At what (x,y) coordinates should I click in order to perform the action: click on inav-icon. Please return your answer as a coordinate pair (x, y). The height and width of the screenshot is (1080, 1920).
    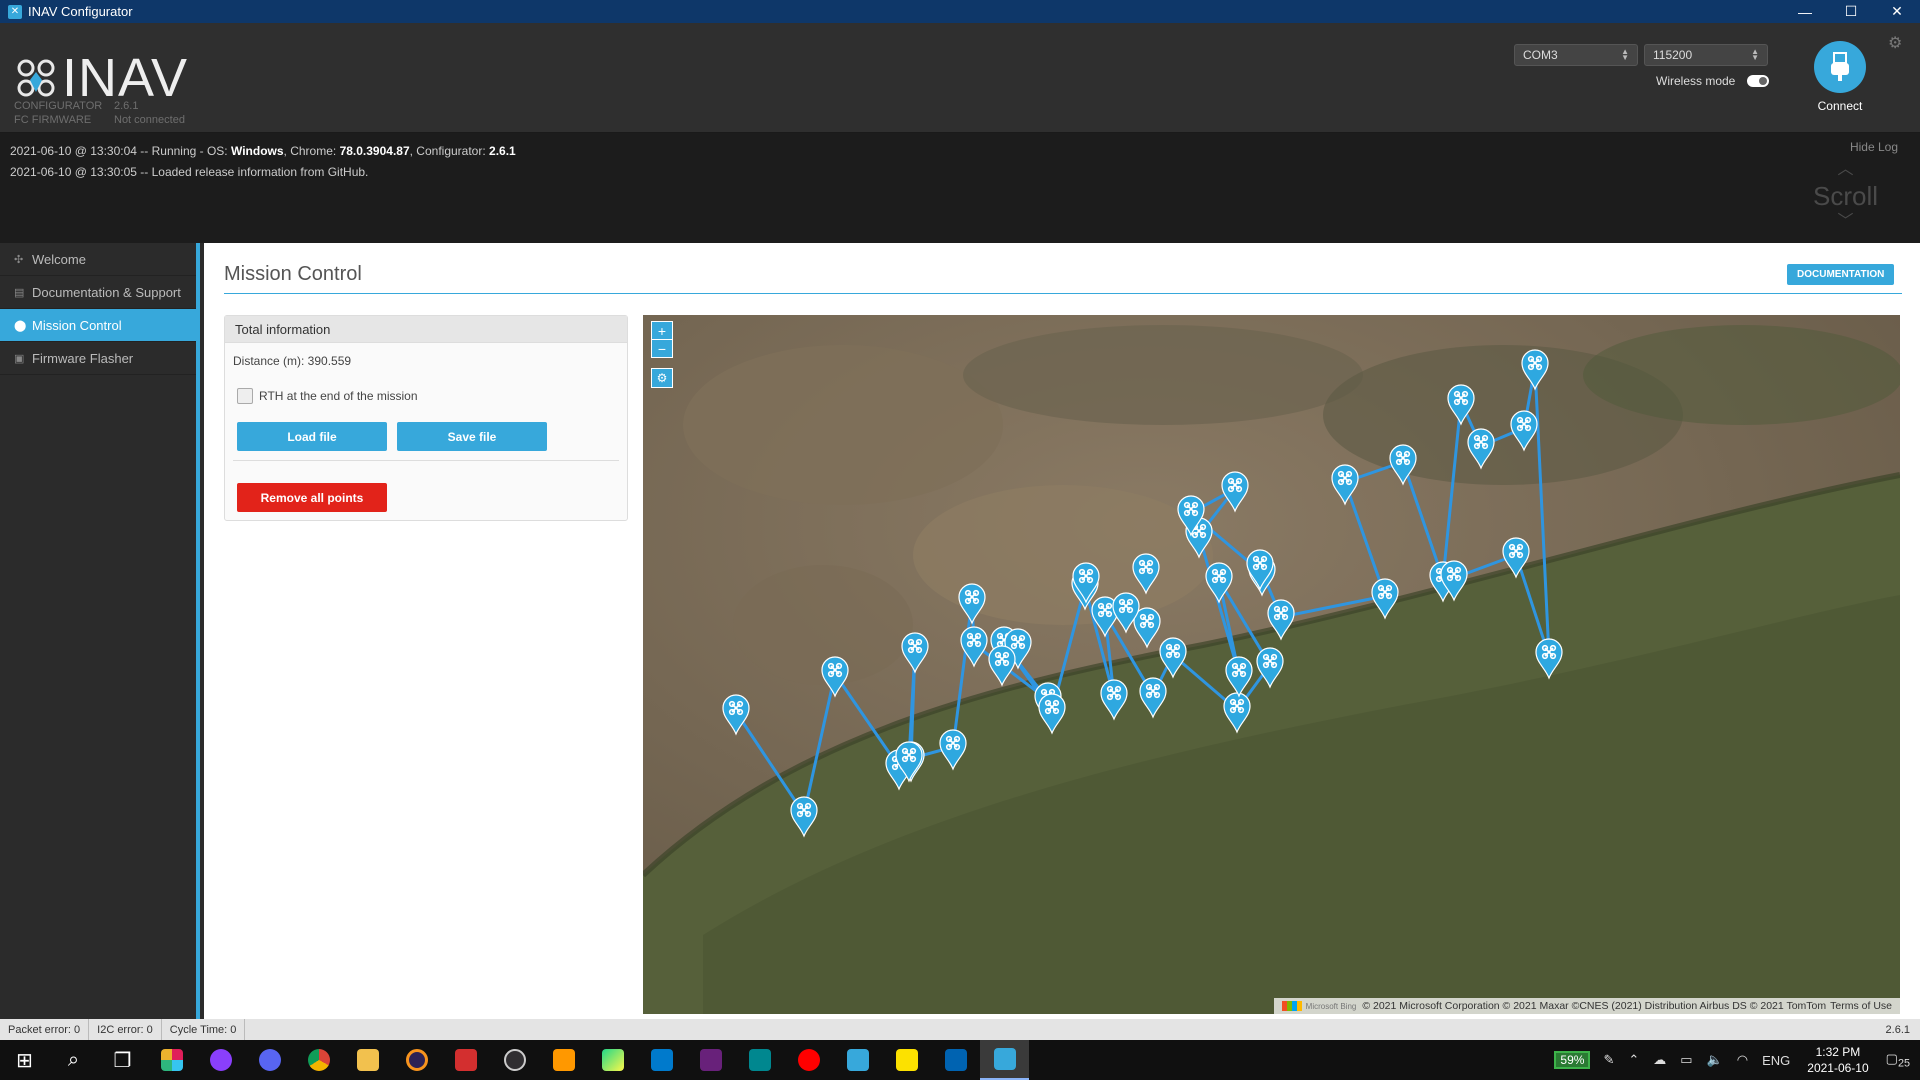
    Looking at the image, I should click on (857, 1060).